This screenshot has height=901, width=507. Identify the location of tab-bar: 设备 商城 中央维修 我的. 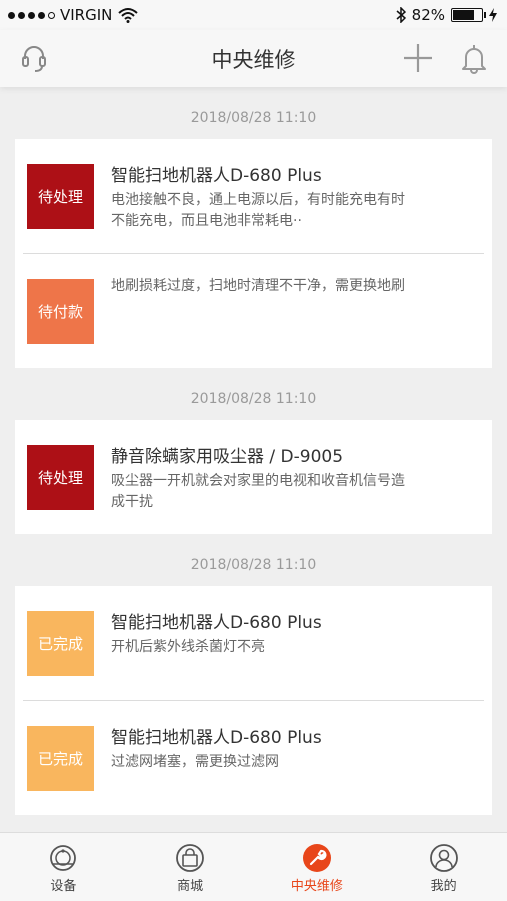
(253, 866).